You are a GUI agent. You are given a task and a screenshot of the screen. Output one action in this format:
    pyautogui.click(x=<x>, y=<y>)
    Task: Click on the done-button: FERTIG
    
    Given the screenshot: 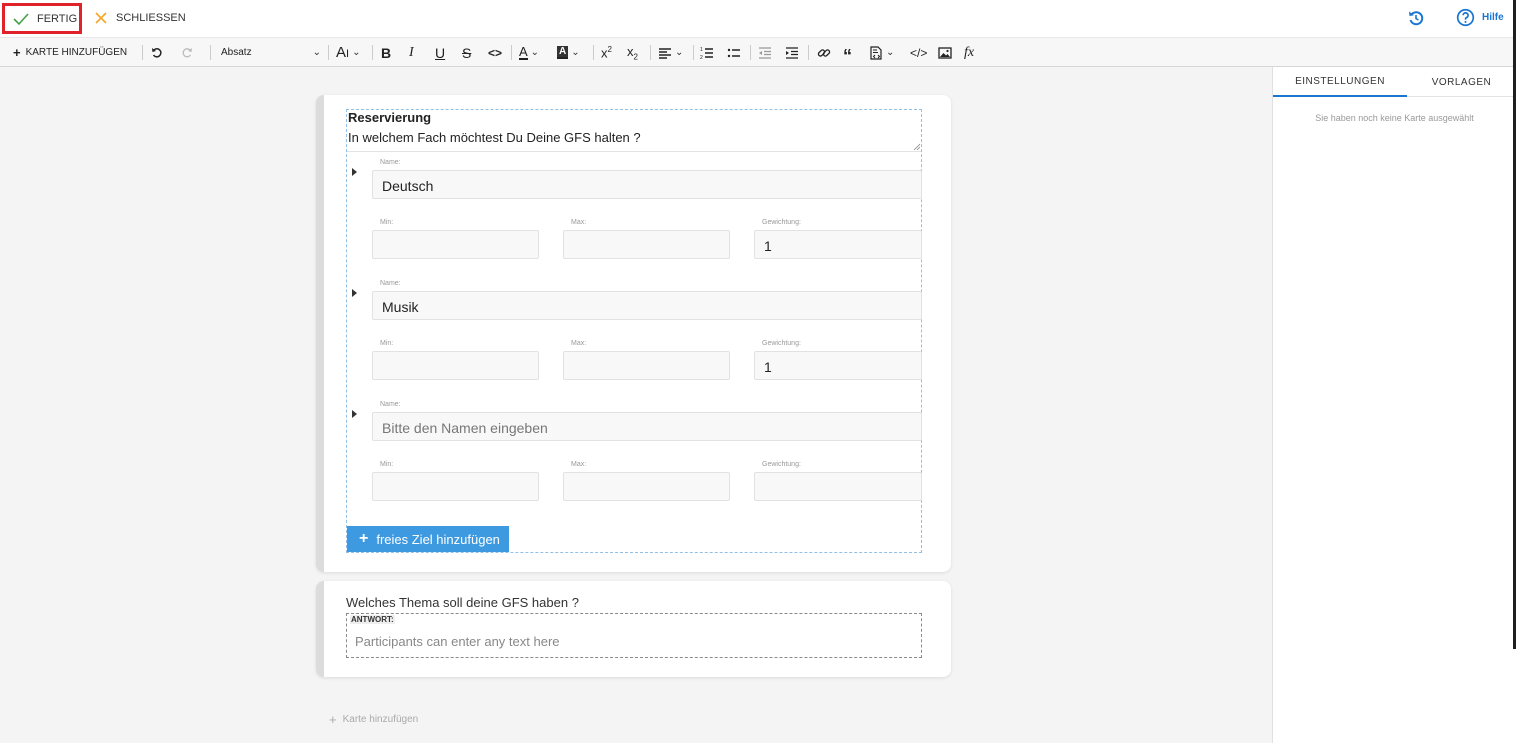 What is the action you would take?
    pyautogui.click(x=42, y=18)
    